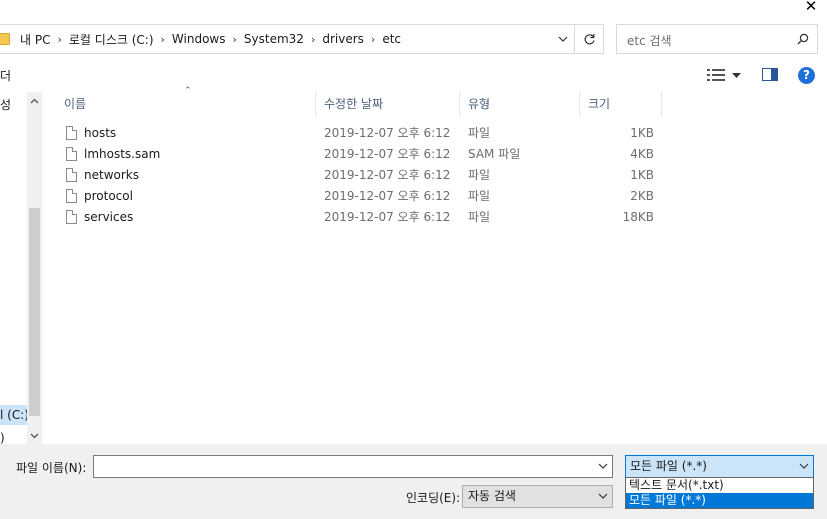 Image resolution: width=827 pixels, height=519 pixels. What do you see at coordinates (108, 196) in the screenshot?
I see `file-name: protocol` at bounding box center [108, 196].